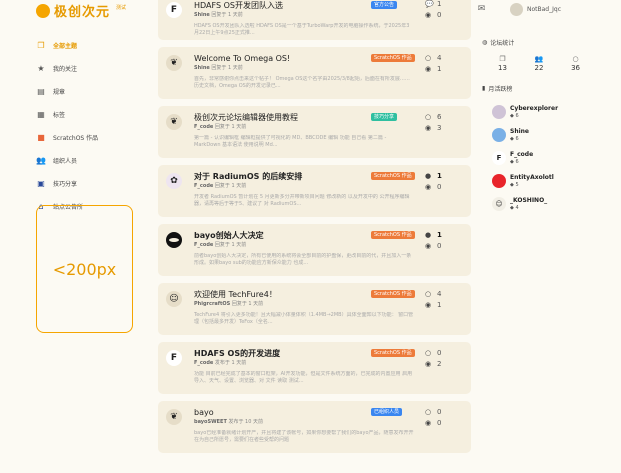 The height and width of the screenshot is (473, 621). I want to click on post-title: HDAFS OS开发团队入选, so click(284, 5).